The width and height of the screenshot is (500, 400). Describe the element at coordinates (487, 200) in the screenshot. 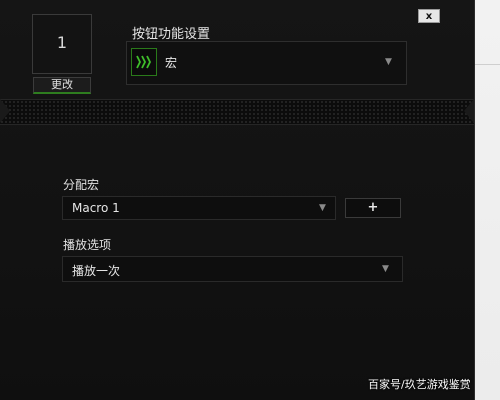

I see `background-strip` at that location.